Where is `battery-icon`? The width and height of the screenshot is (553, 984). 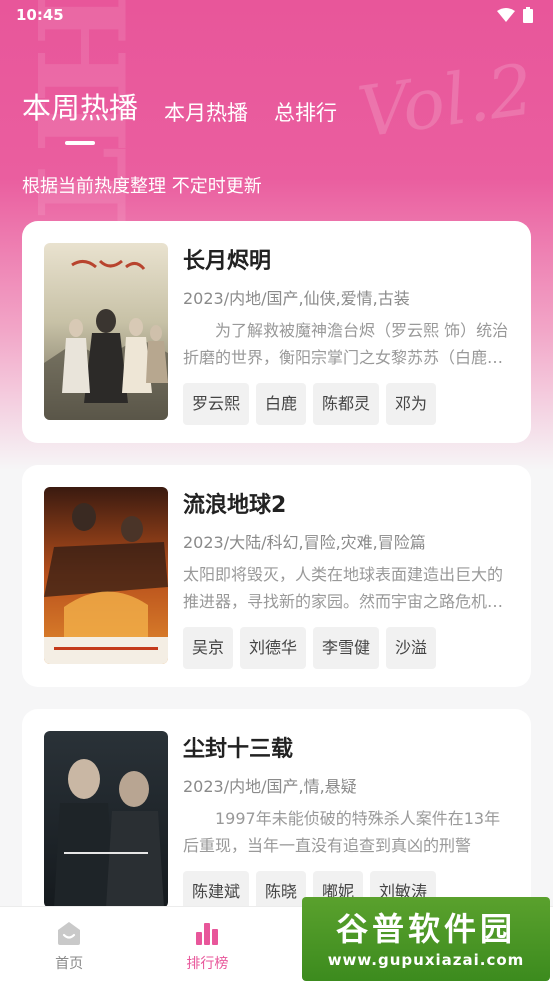
battery-icon is located at coordinates (528, 15).